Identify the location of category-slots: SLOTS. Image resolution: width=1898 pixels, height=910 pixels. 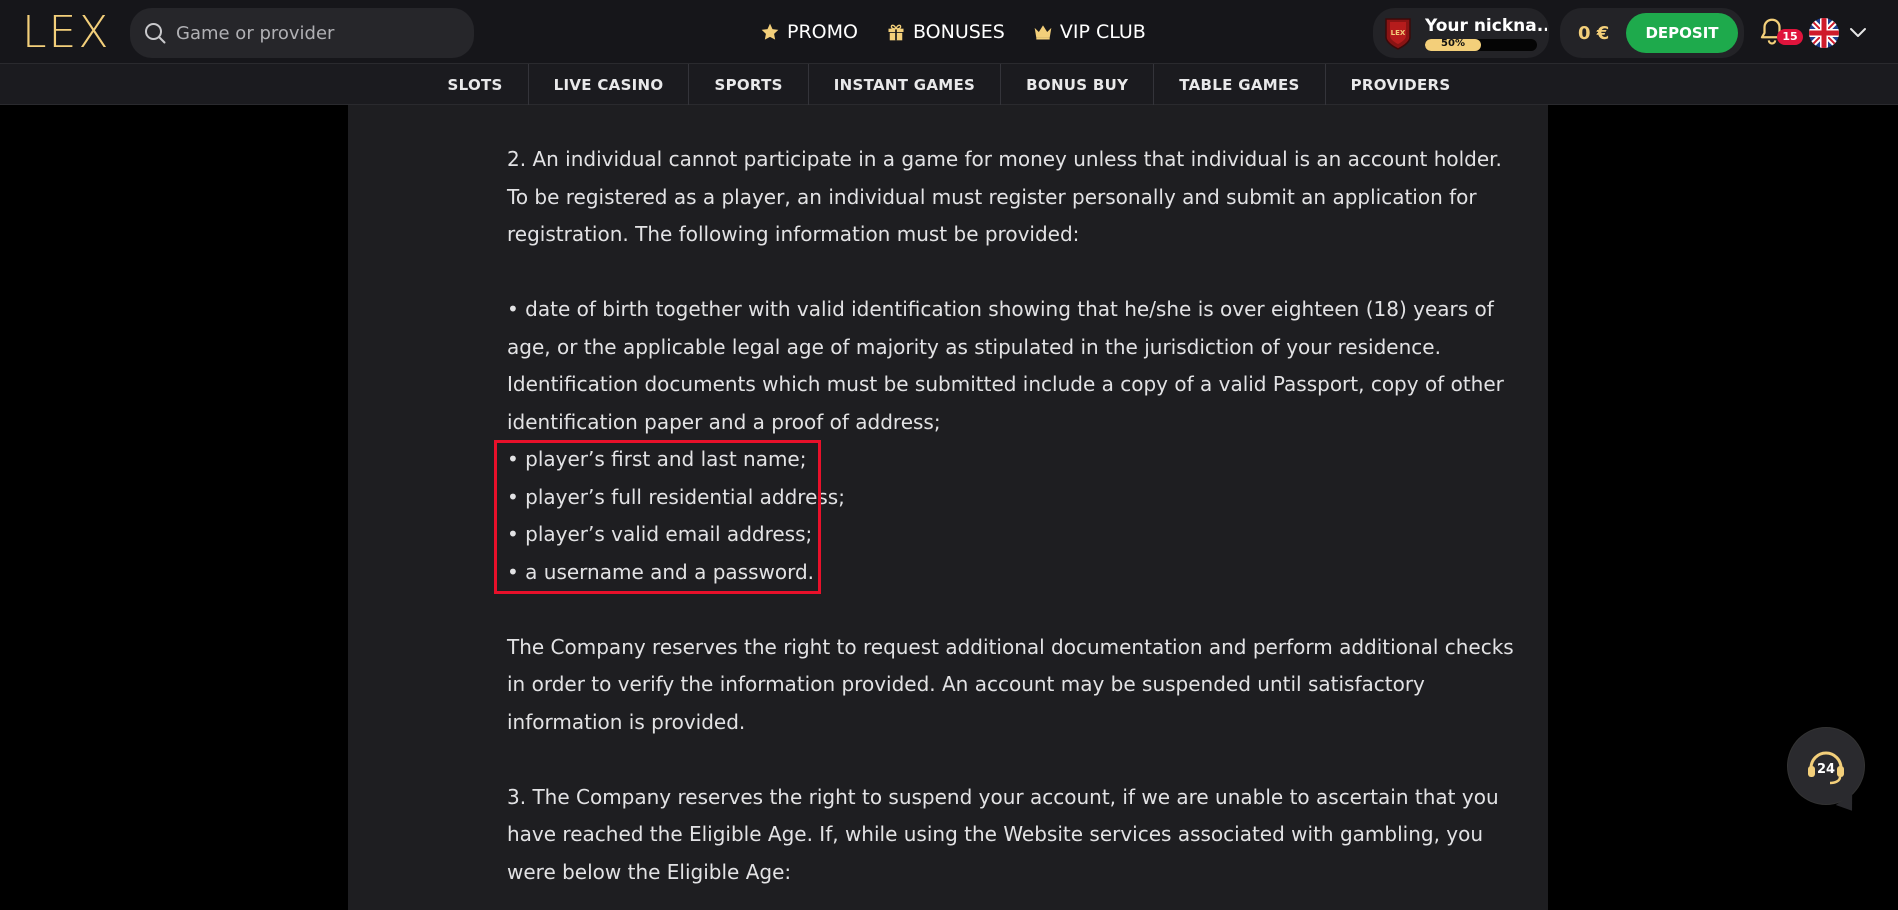
(476, 84).